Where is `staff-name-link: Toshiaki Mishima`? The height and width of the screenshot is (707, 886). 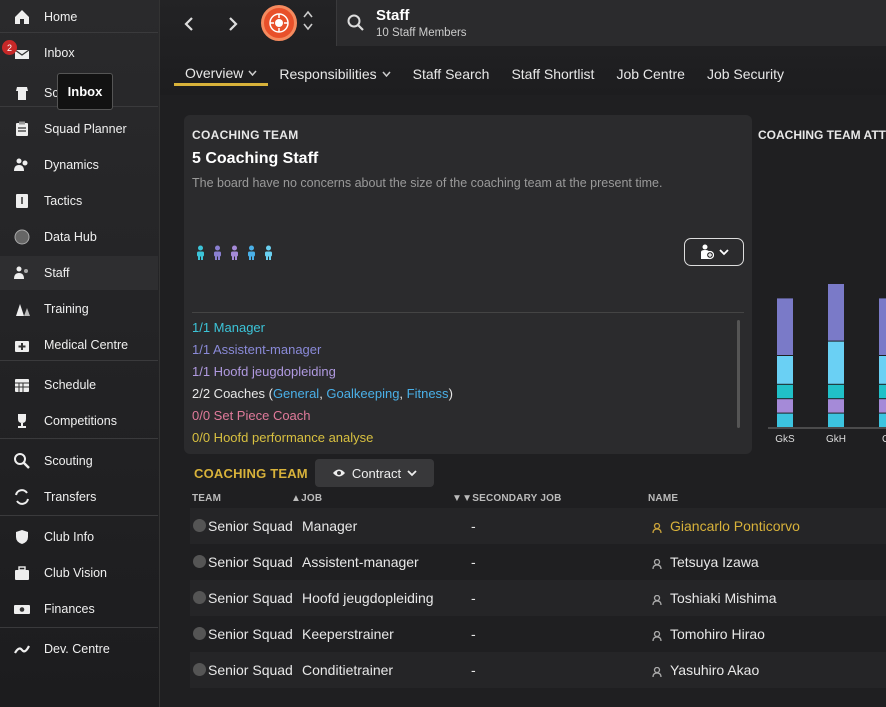
staff-name-link: Toshiaki Mishima is located at coordinates (723, 598).